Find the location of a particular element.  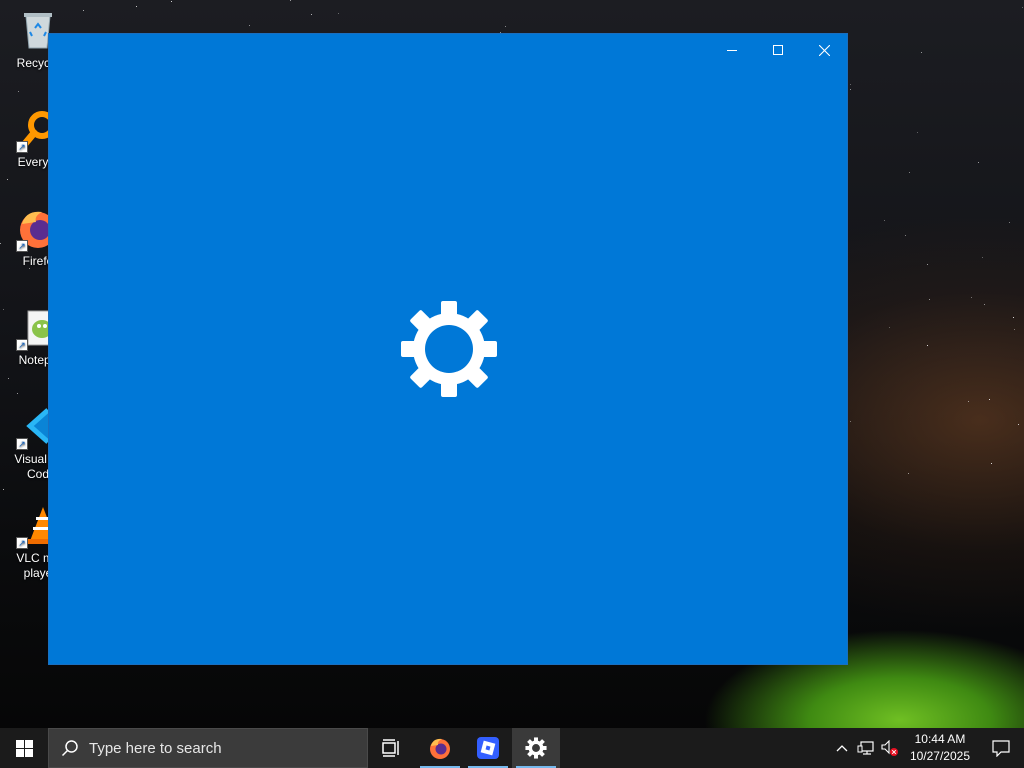

taskbar-settings-button is located at coordinates (536, 748).